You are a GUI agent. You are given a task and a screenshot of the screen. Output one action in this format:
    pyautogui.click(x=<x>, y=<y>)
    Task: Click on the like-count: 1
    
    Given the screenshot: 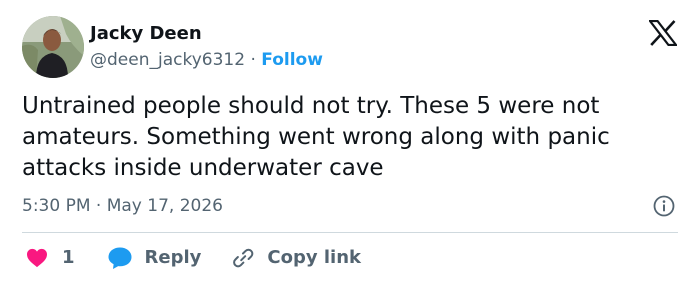 What is the action you would take?
    pyautogui.click(x=68, y=257)
    